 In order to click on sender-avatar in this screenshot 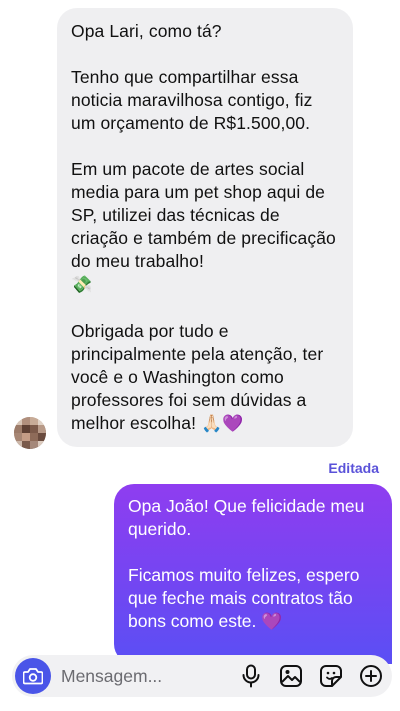, I will do `click(30, 433)`.